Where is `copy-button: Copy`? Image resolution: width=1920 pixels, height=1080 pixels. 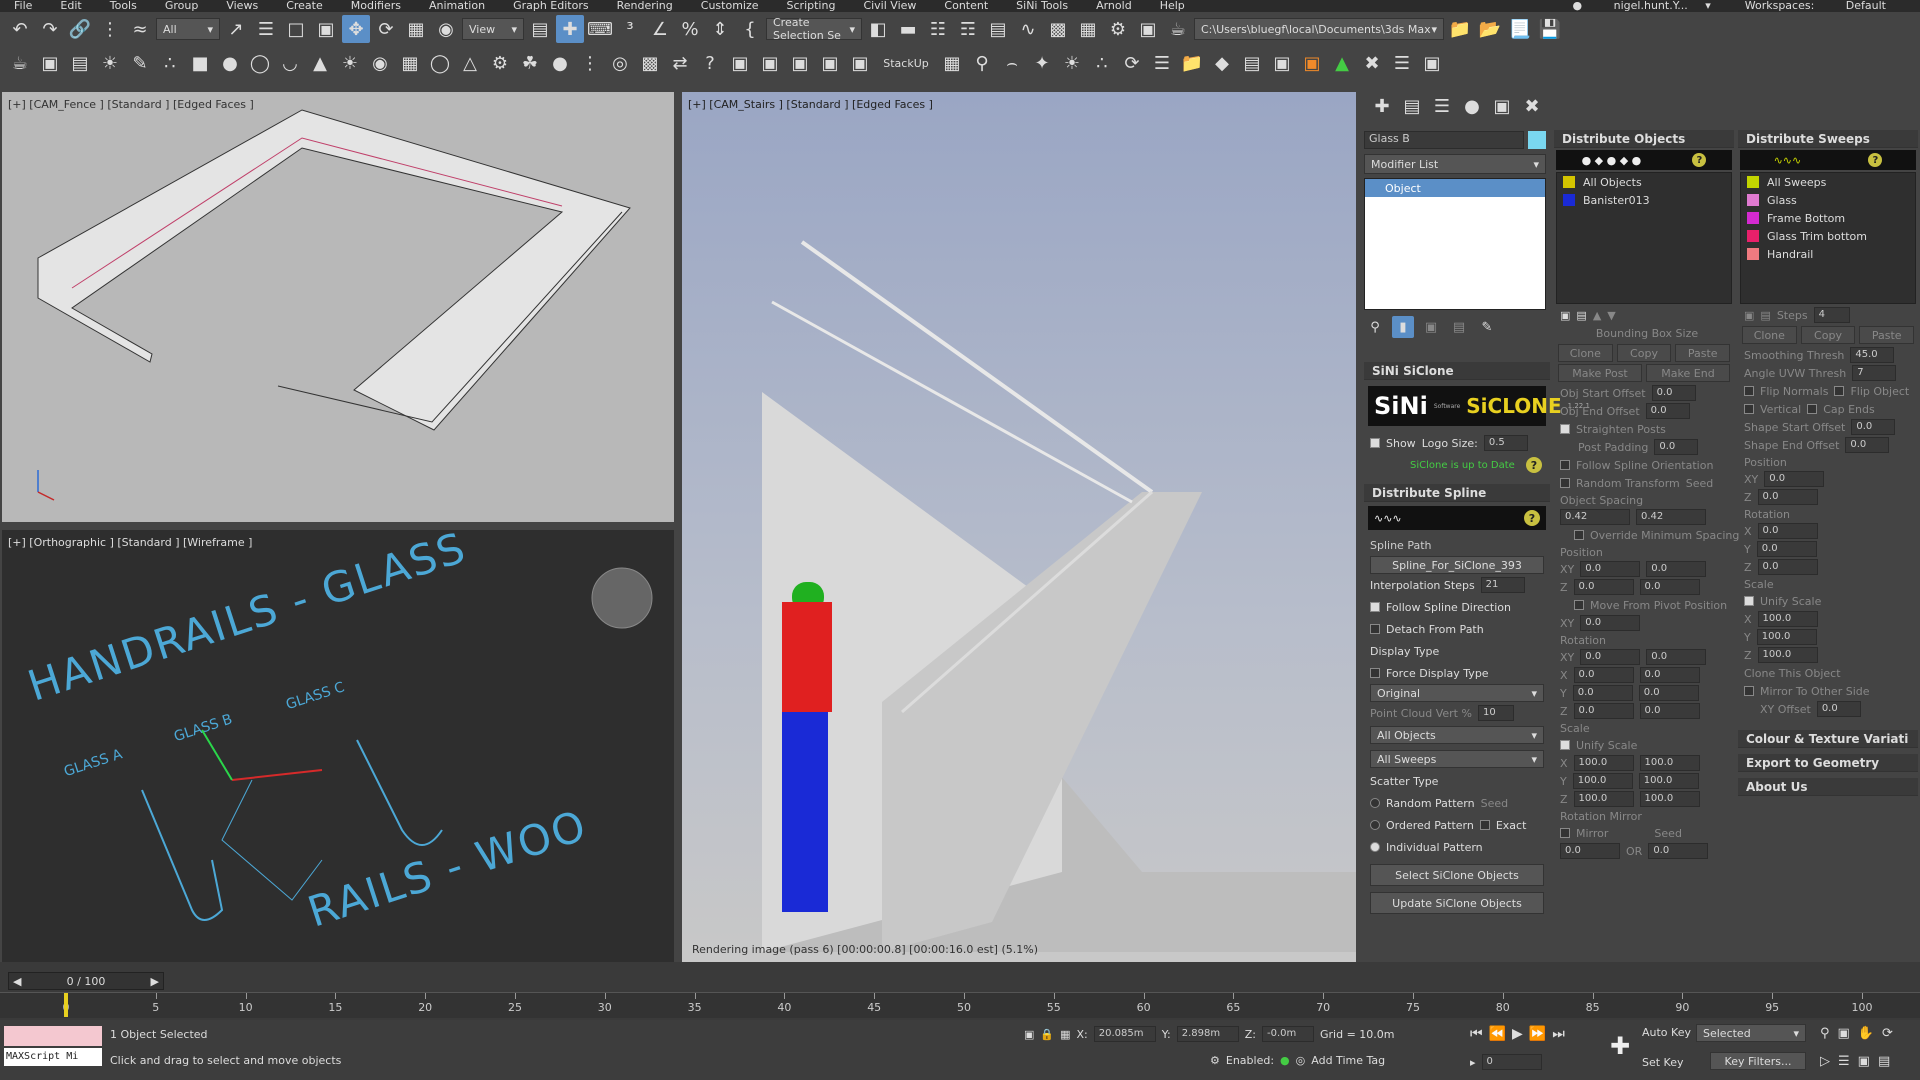 copy-button: Copy is located at coordinates (1644, 353).